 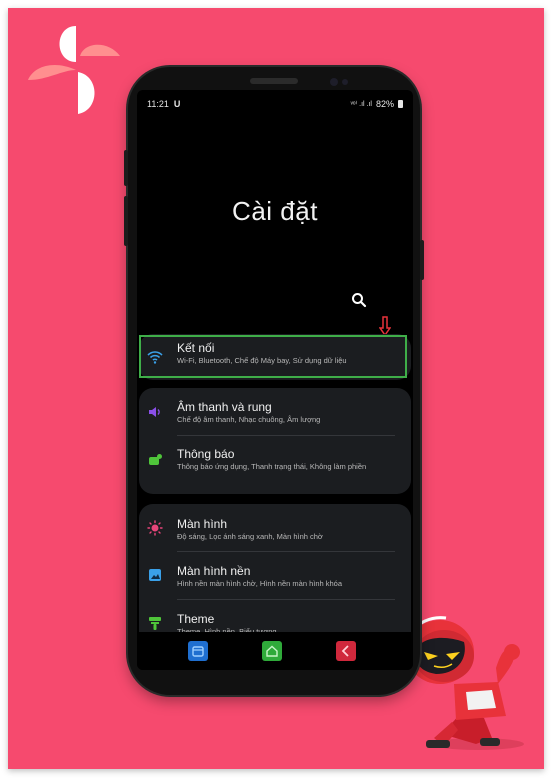 I want to click on settings-item-label: Theme, so click(x=196, y=619).